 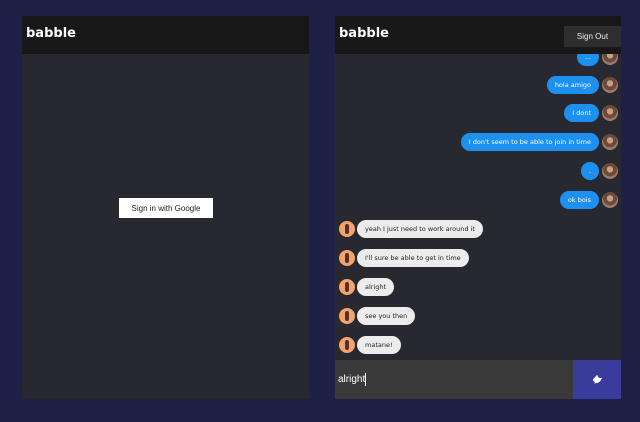 I want to click on message-bubble: I'll sure be able to get in time, so click(x=413, y=258).